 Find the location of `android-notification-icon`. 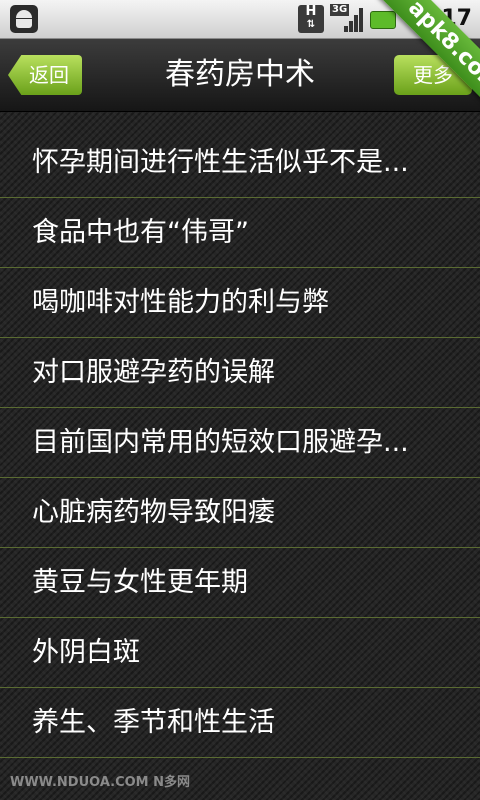

android-notification-icon is located at coordinates (24, 19).